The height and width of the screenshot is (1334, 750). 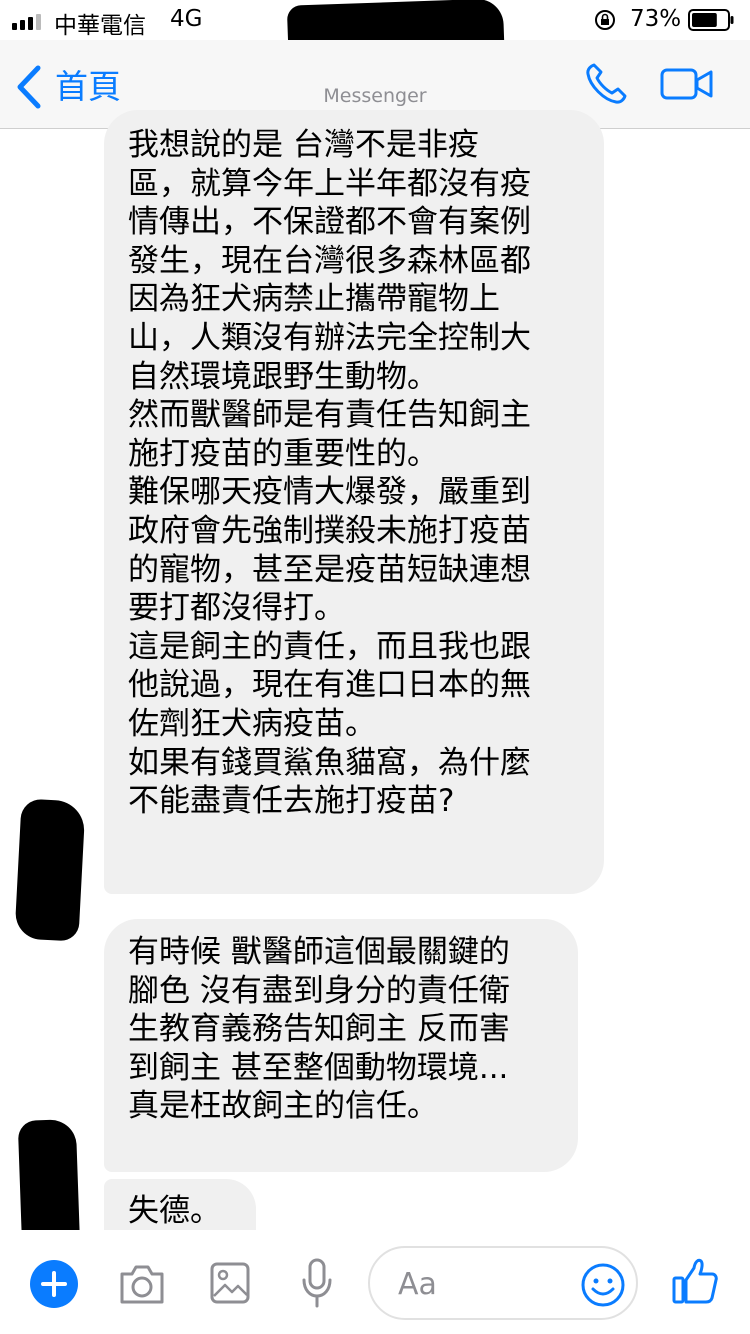 I want to click on network-type: 4G, so click(x=186, y=19).